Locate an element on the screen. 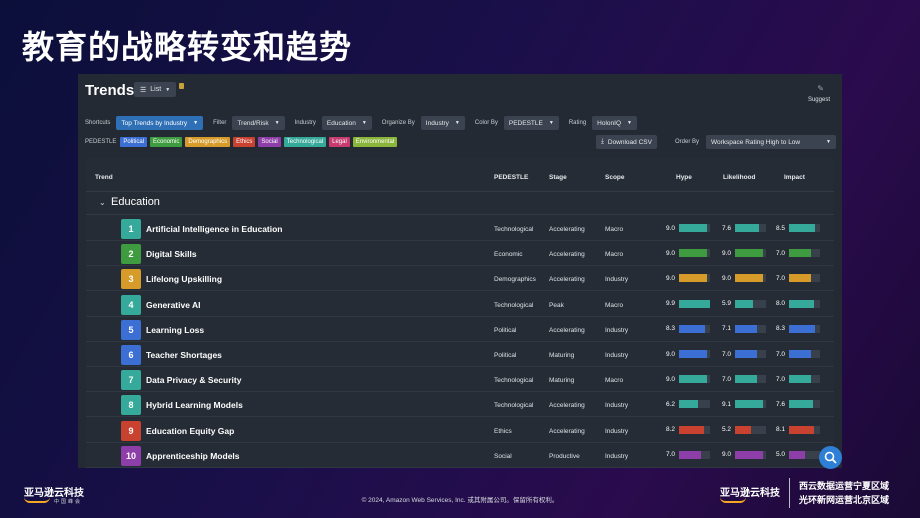  likelihood-metric: 5.2 is located at coordinates (744, 429).